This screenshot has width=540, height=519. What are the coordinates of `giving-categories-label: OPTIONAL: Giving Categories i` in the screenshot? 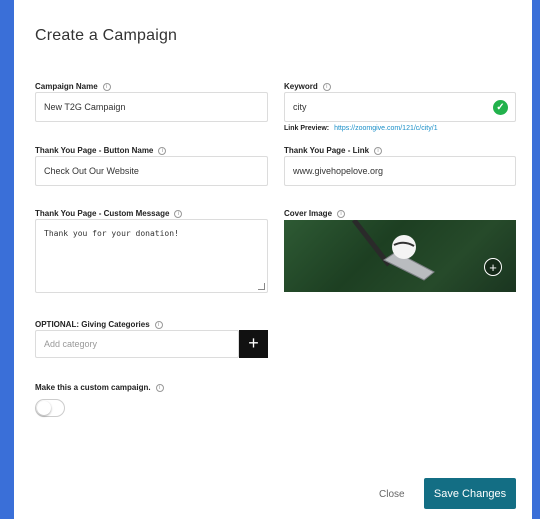 It's located at (99, 324).